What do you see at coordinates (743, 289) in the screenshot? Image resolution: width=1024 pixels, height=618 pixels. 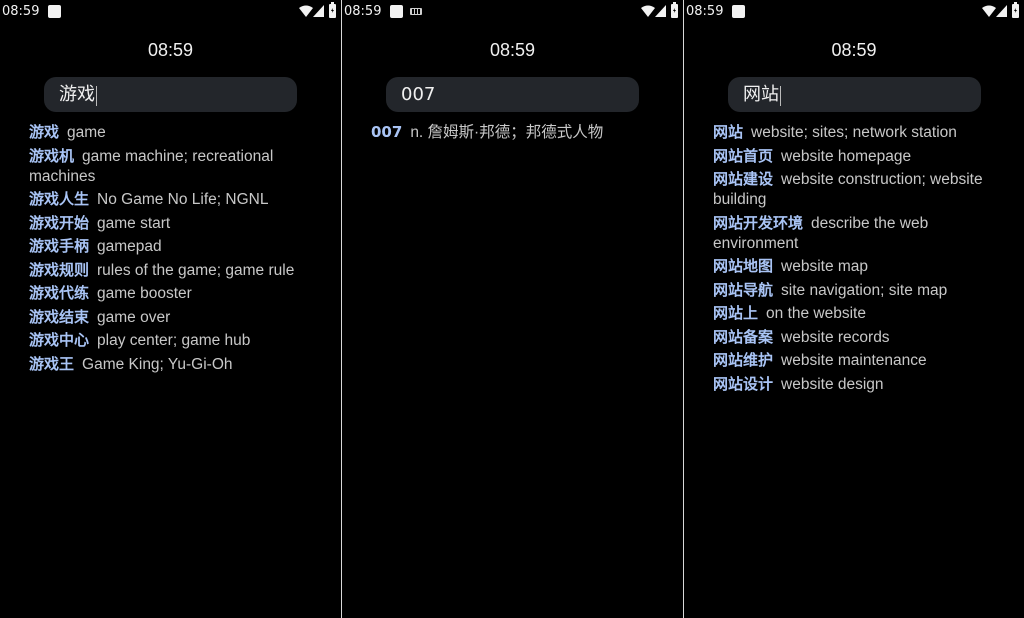 I see `result-term: 网站导航` at bounding box center [743, 289].